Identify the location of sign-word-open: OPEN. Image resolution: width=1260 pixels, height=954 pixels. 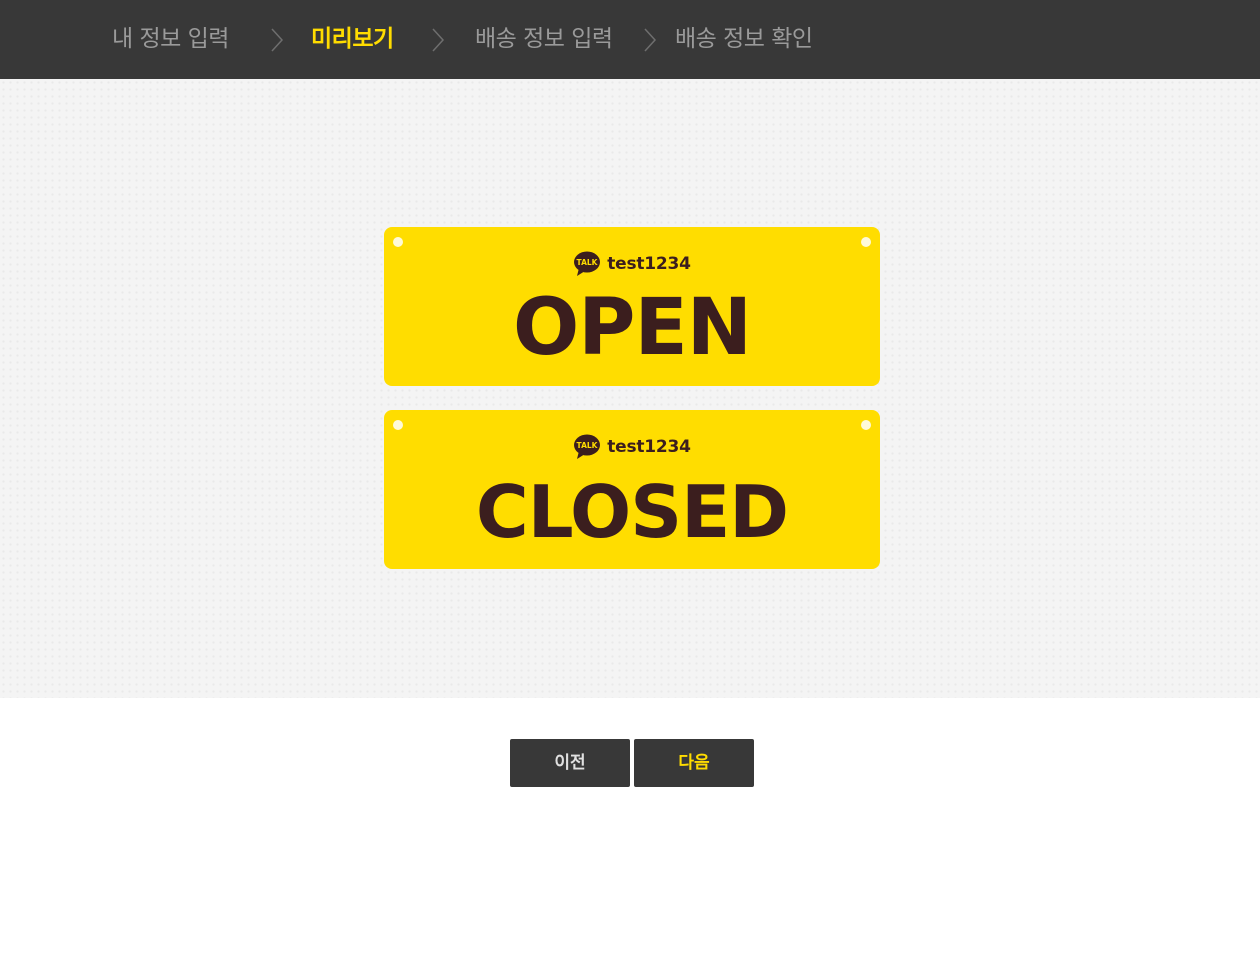
(632, 328).